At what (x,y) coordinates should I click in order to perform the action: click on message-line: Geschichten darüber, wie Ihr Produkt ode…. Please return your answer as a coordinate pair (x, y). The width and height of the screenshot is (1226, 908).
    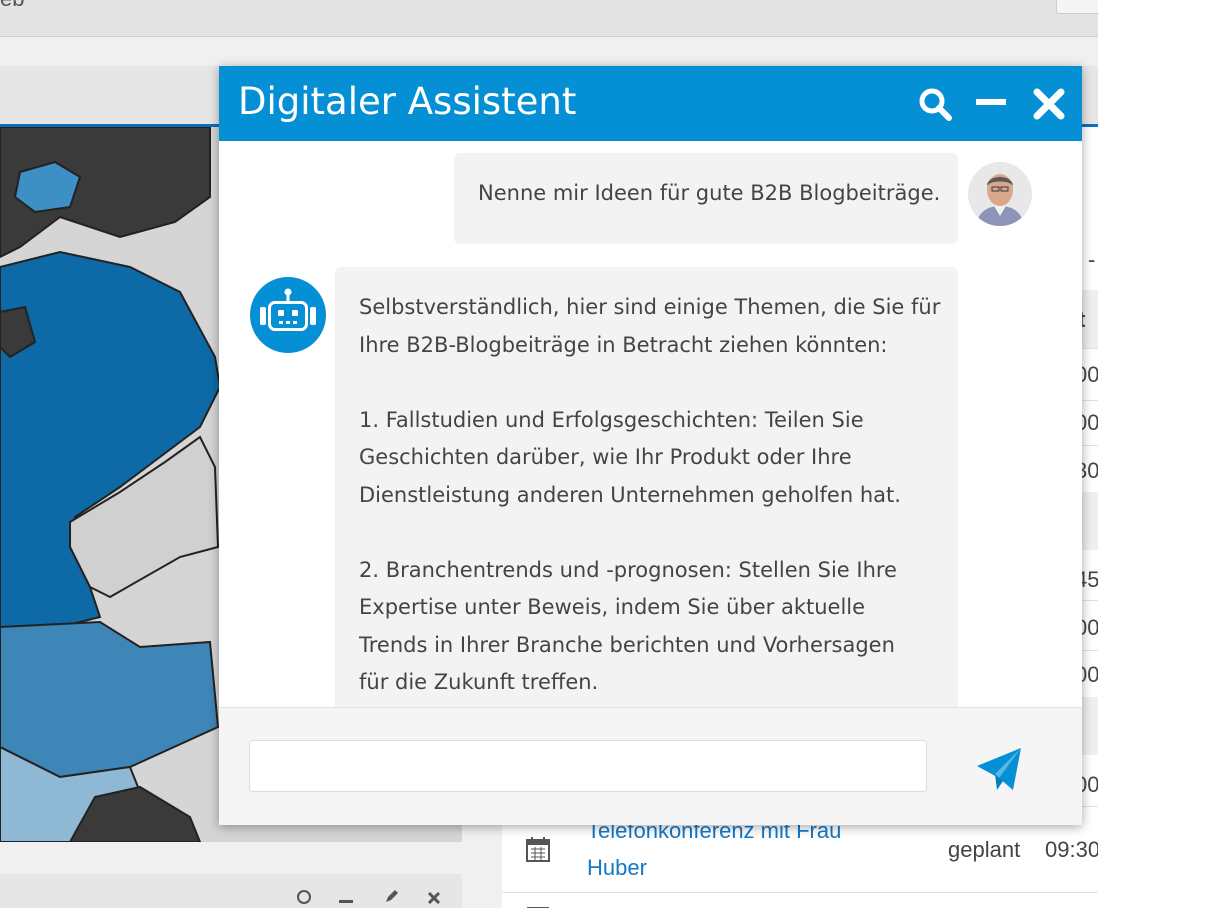
    Looking at the image, I should click on (605, 457).